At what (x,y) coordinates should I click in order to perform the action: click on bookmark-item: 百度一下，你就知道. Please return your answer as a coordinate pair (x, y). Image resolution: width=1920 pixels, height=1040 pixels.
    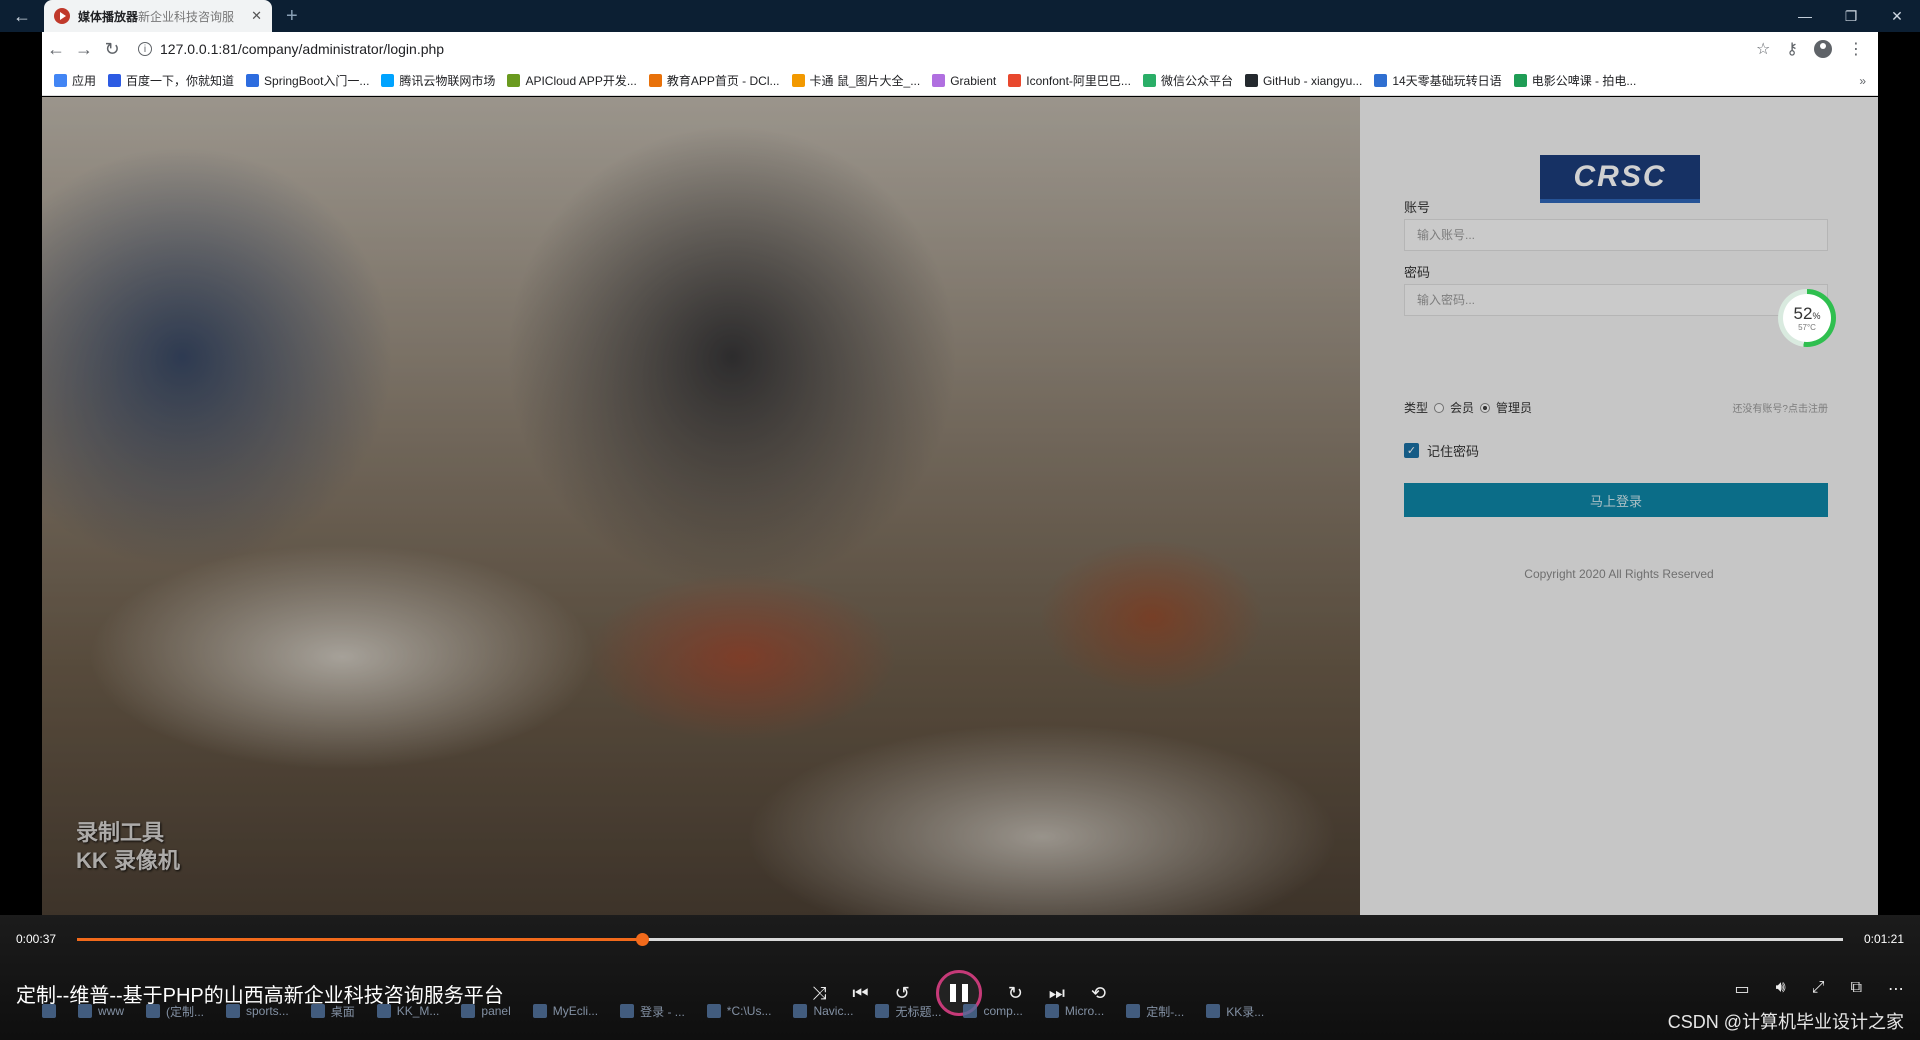
    Looking at the image, I should click on (171, 80).